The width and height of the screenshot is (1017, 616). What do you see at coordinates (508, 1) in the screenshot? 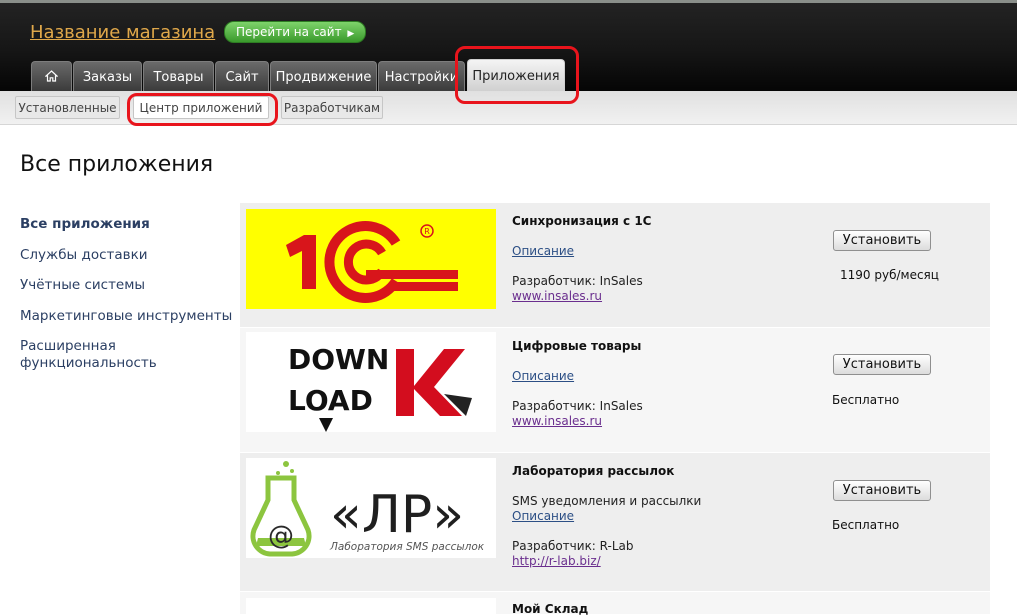
I see `header-topline` at bounding box center [508, 1].